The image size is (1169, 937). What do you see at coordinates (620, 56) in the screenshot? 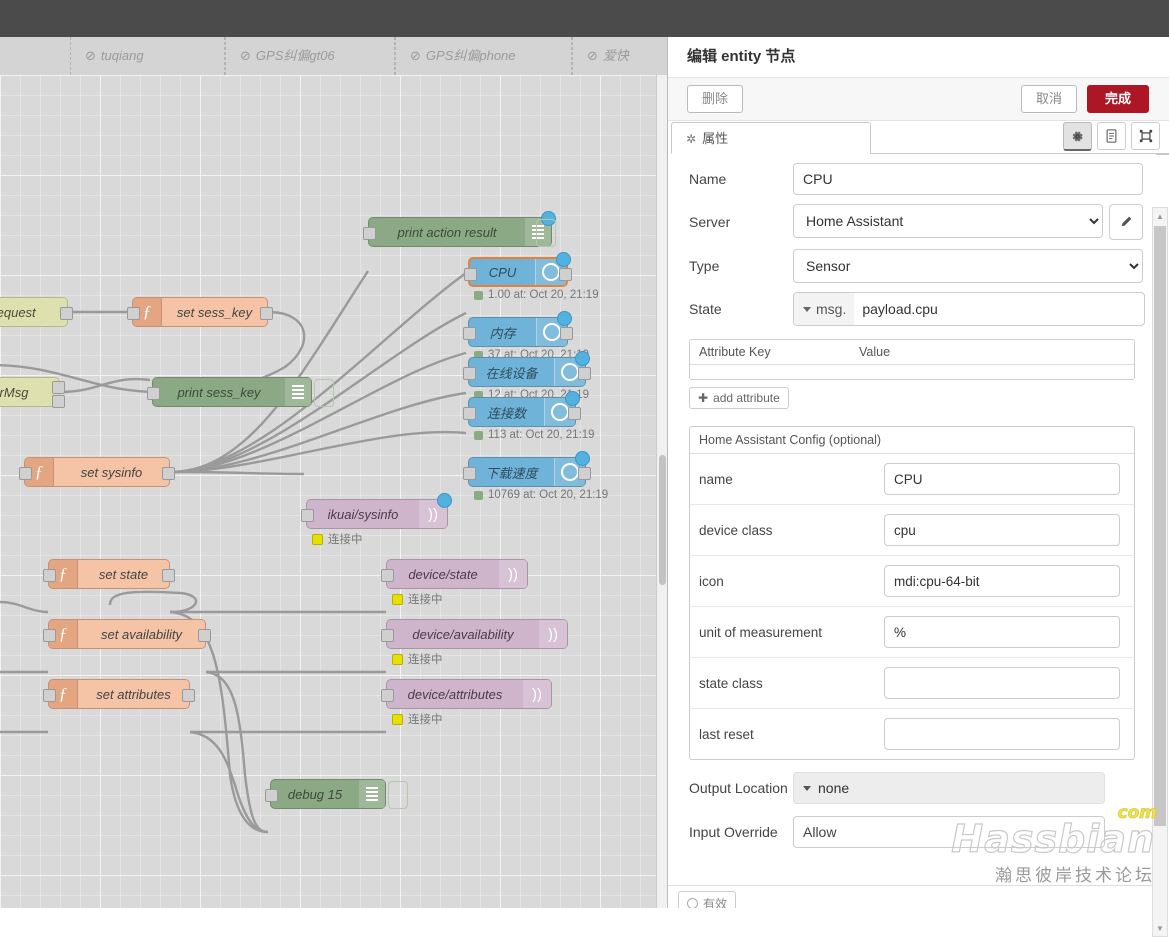
I see `flow-tab: ⊘ 爱快` at bounding box center [620, 56].